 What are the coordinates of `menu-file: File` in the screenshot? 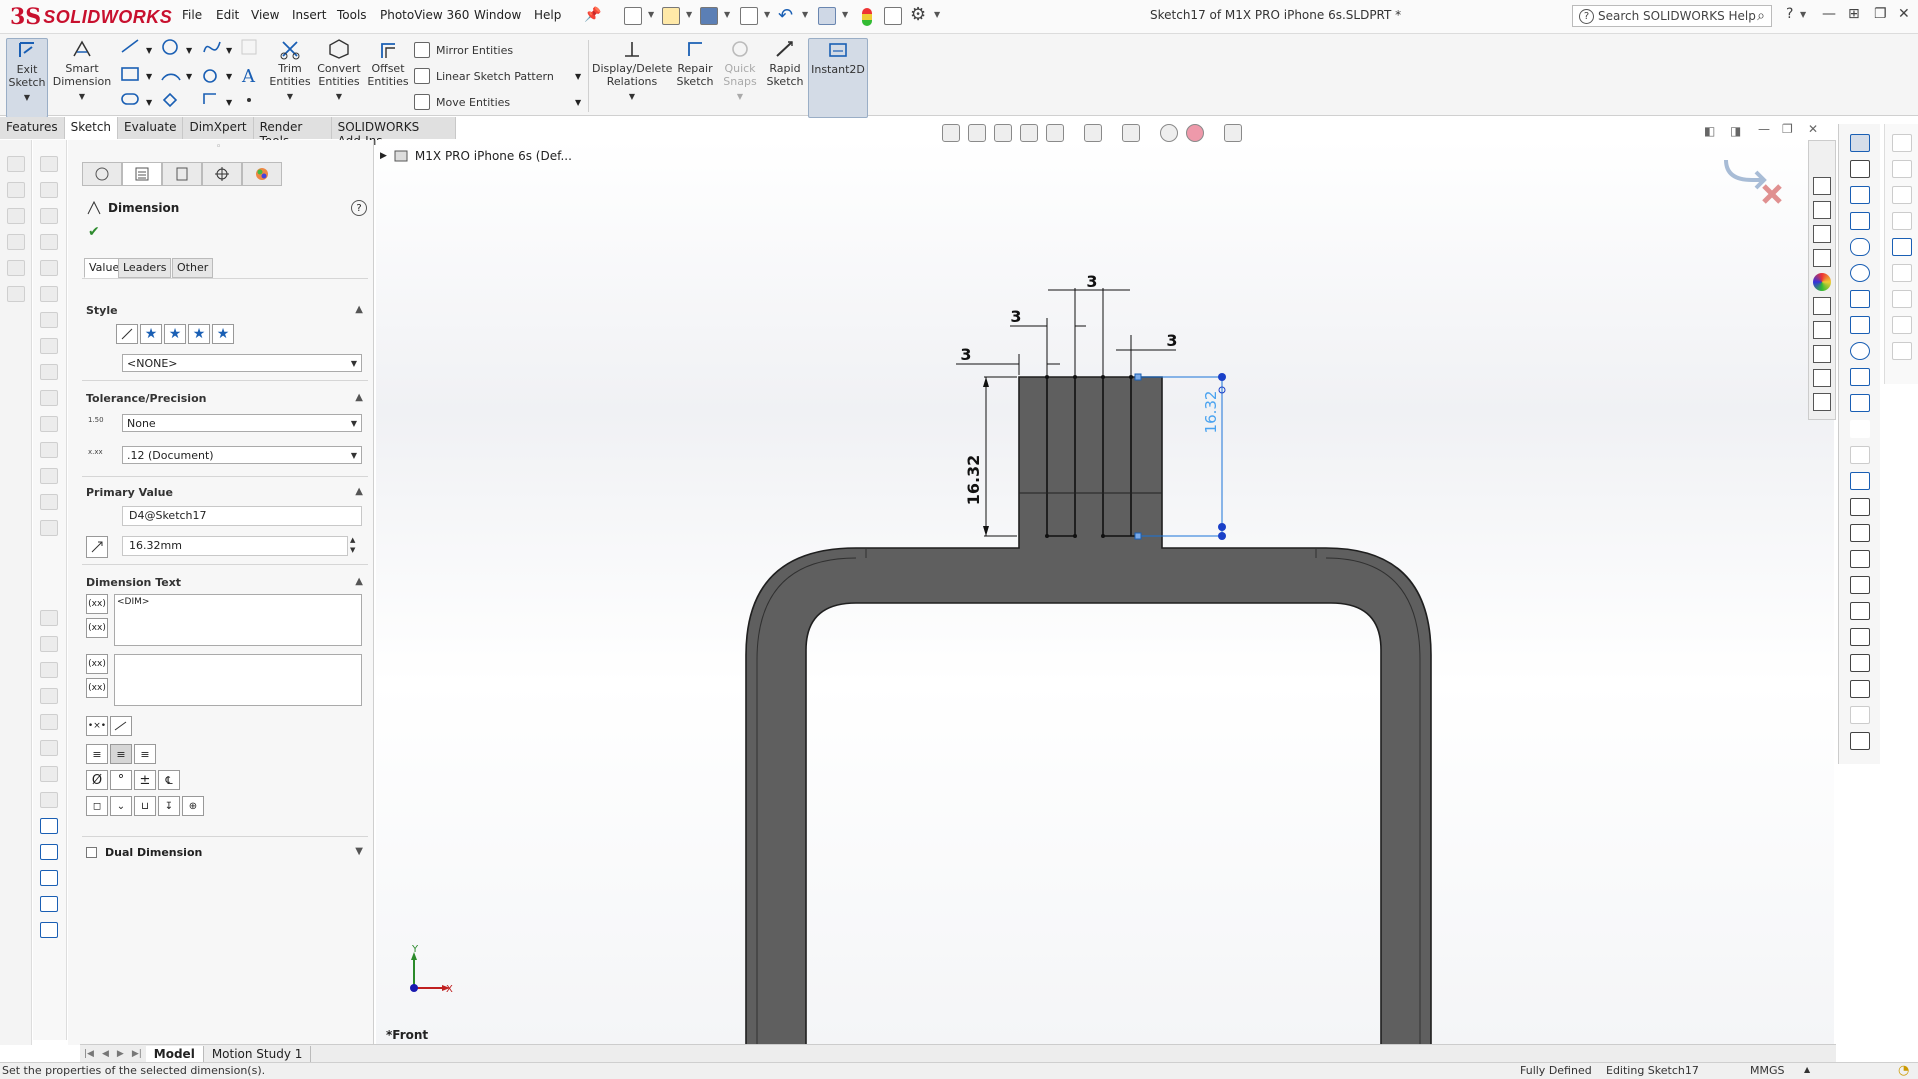 It's located at (192, 15).